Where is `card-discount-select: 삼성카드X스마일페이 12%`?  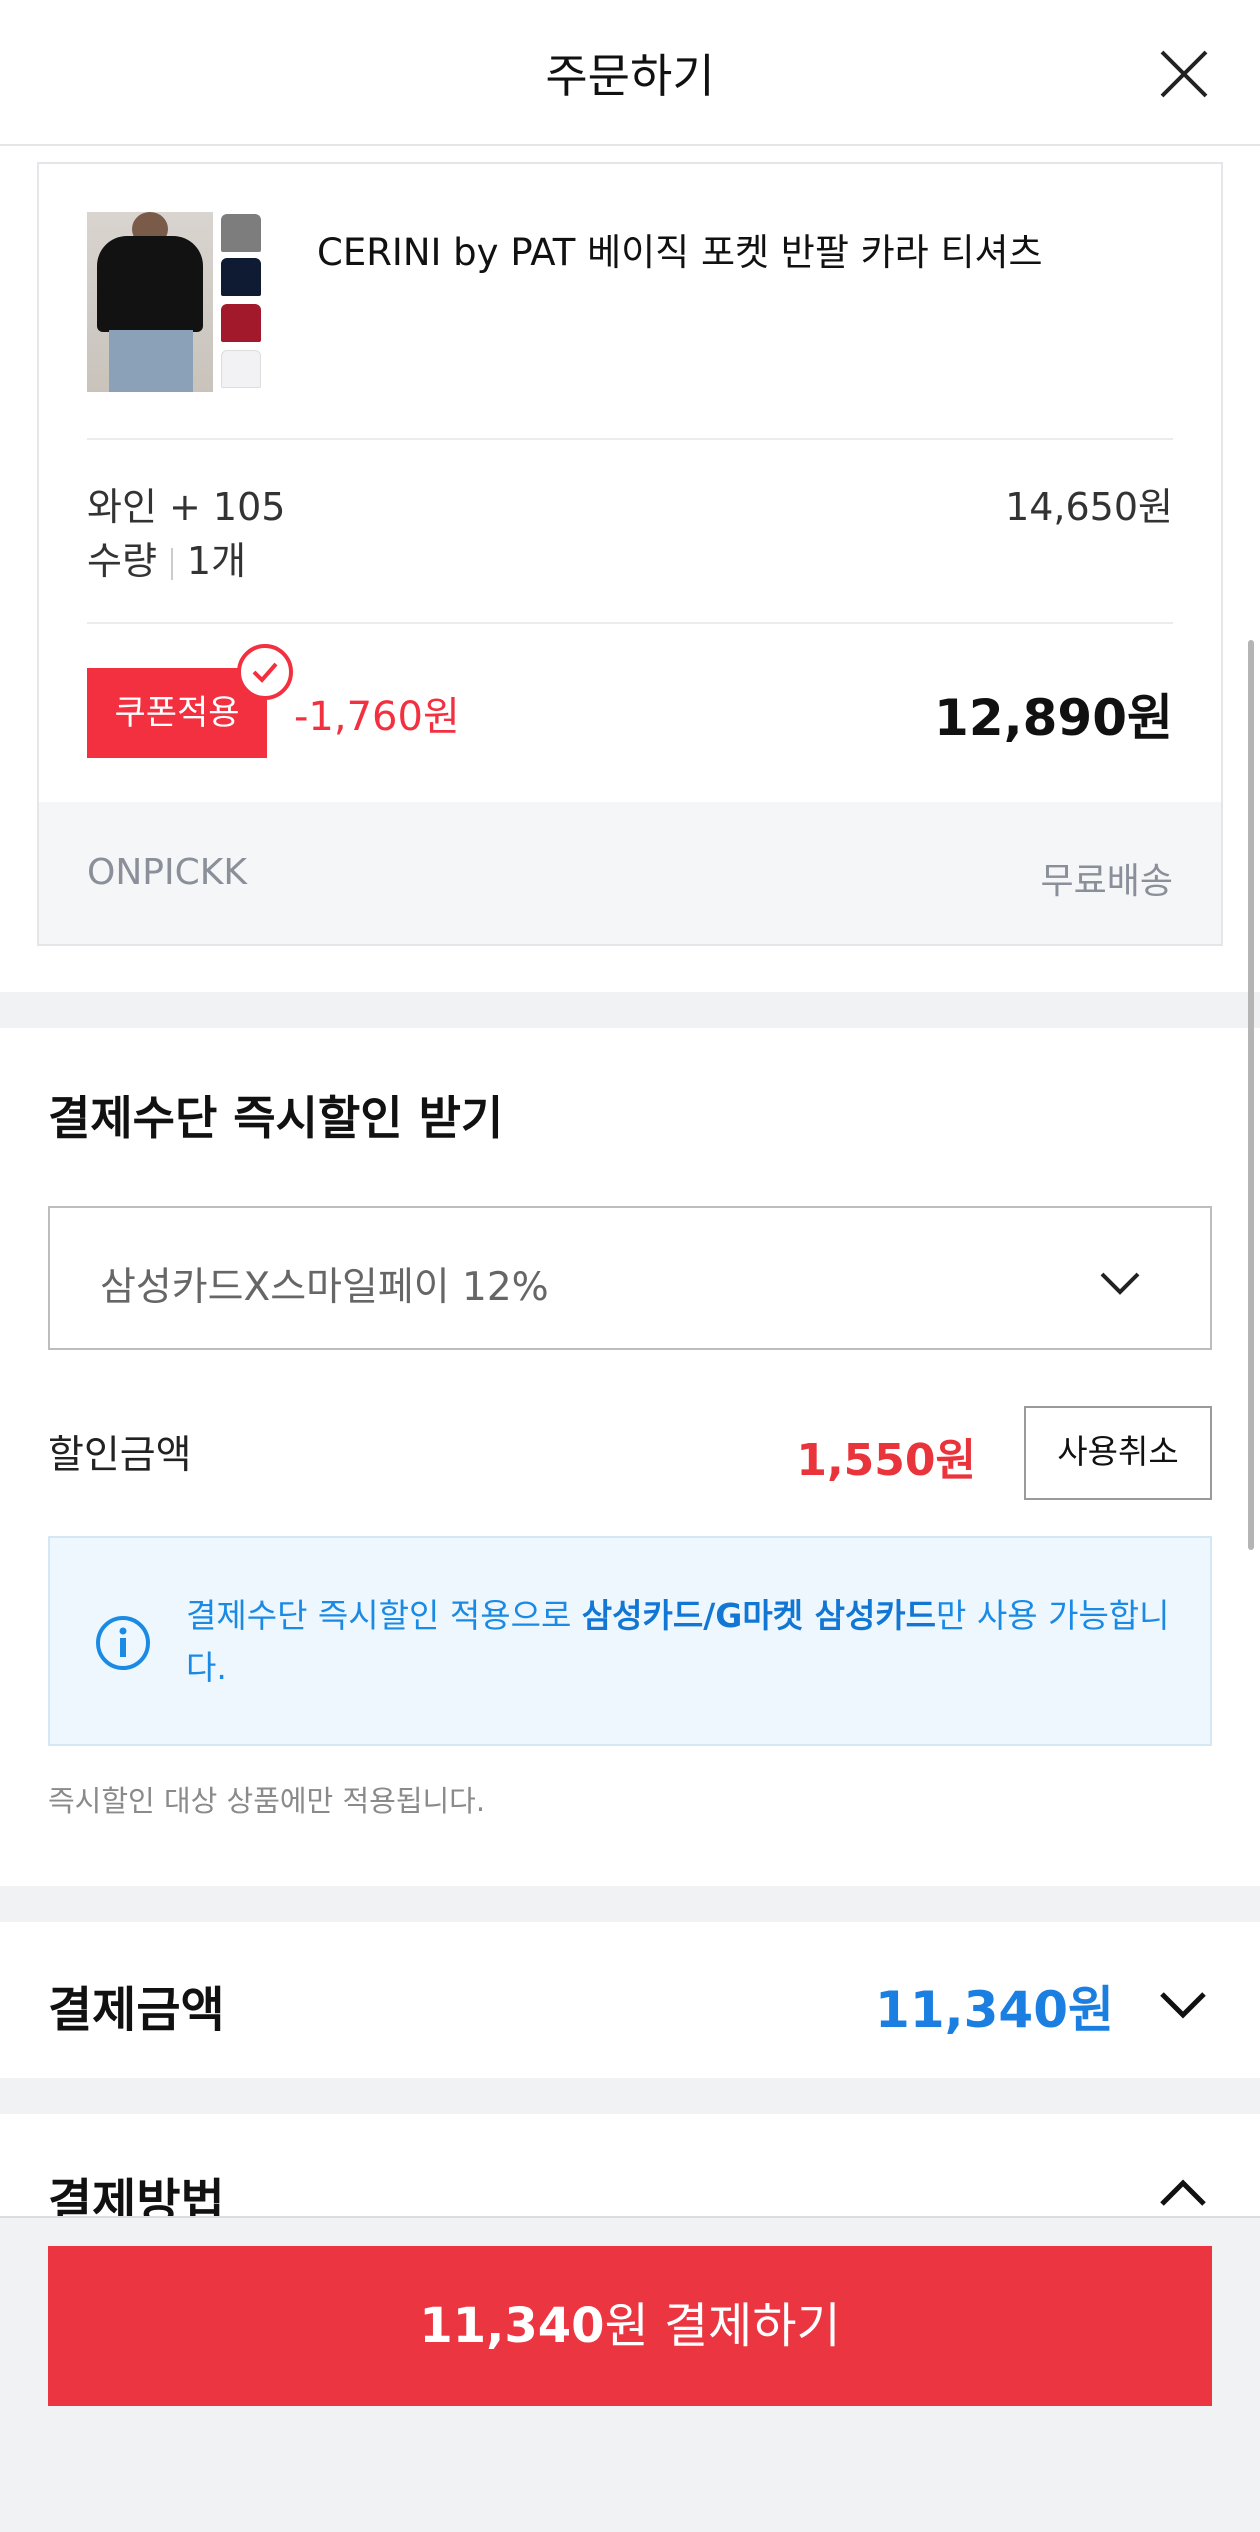
card-discount-select: 삼성카드X스마일페이 12% is located at coordinates (630, 1278).